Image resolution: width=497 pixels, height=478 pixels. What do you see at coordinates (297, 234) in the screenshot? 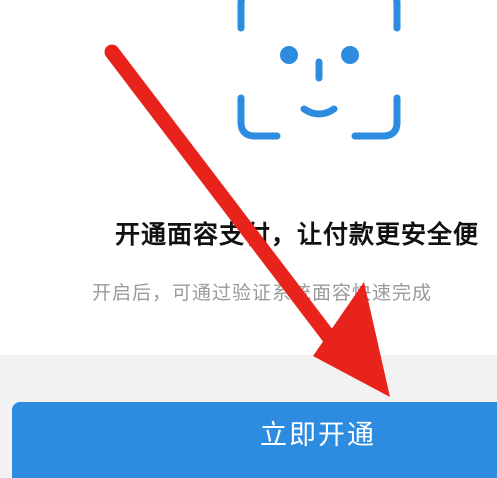
I see `headline-text: 开通面容支付，让付款更安全便` at bounding box center [297, 234].